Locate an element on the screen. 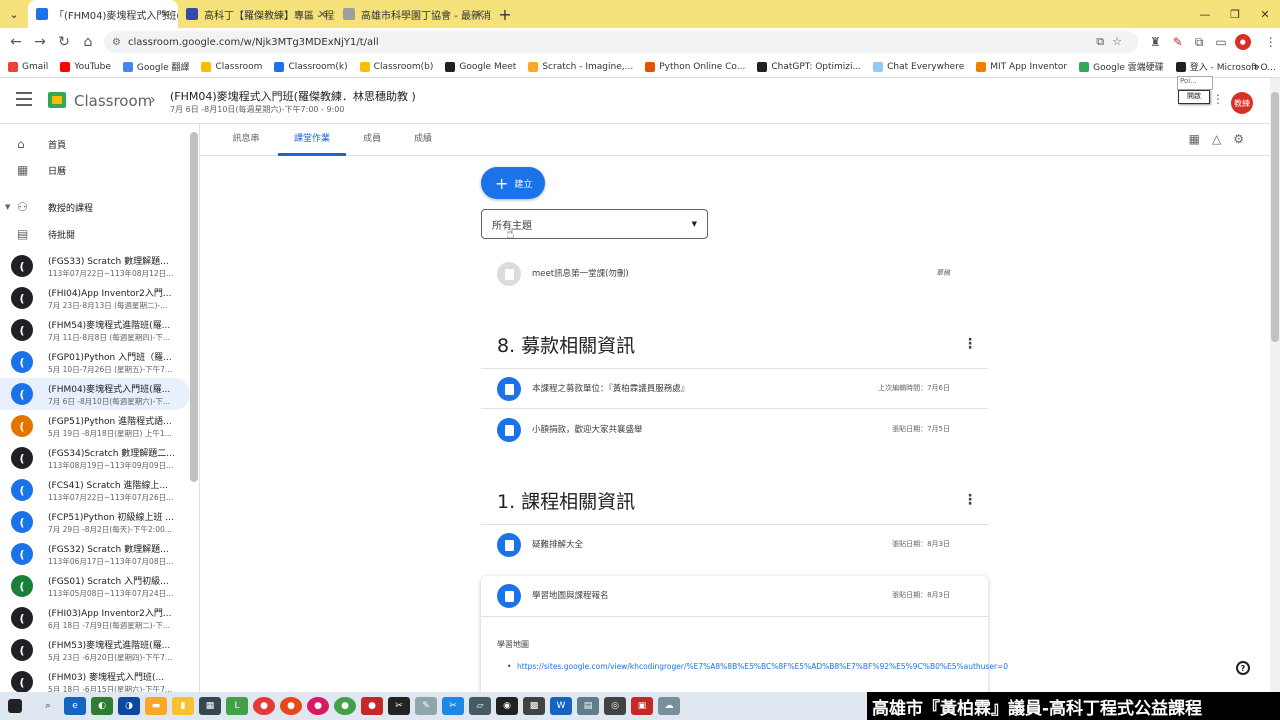 The image size is (1280, 720). sidebar-item-home: ⌂ 首頁 is located at coordinates (95, 144).